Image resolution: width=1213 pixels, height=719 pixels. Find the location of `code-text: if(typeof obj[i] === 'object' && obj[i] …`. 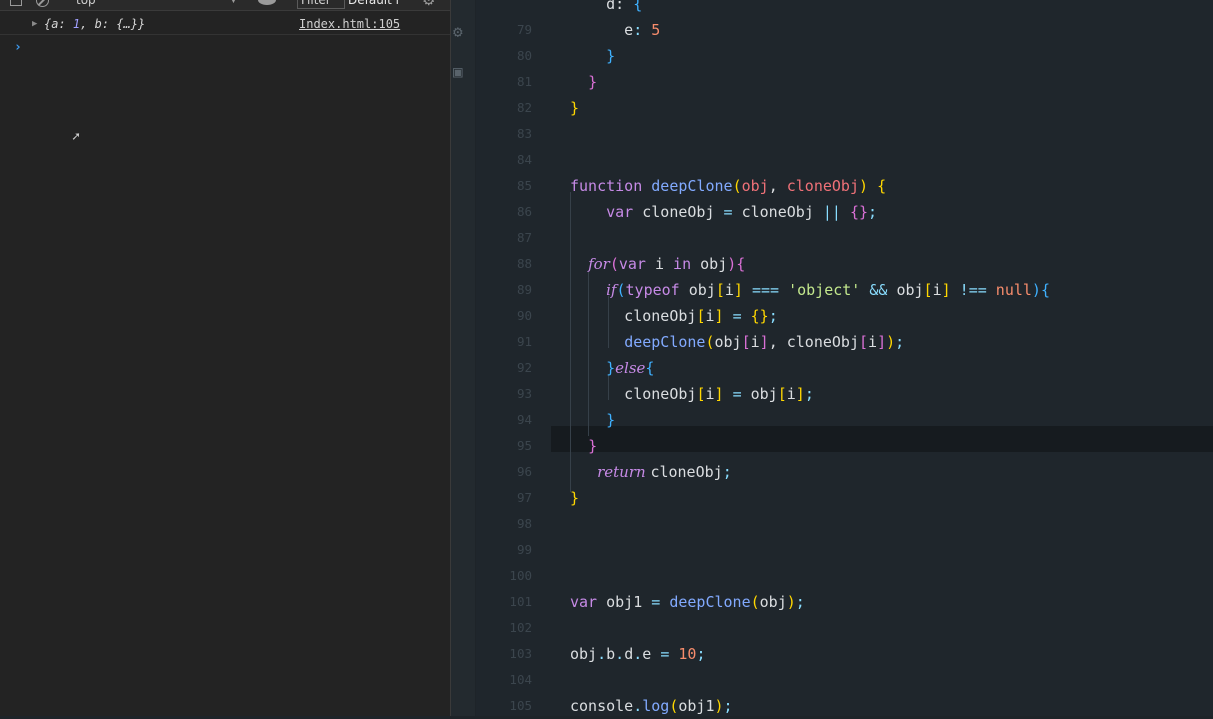

code-text: if(typeof obj[i] === 'object' && obj[i] … is located at coordinates (810, 290).